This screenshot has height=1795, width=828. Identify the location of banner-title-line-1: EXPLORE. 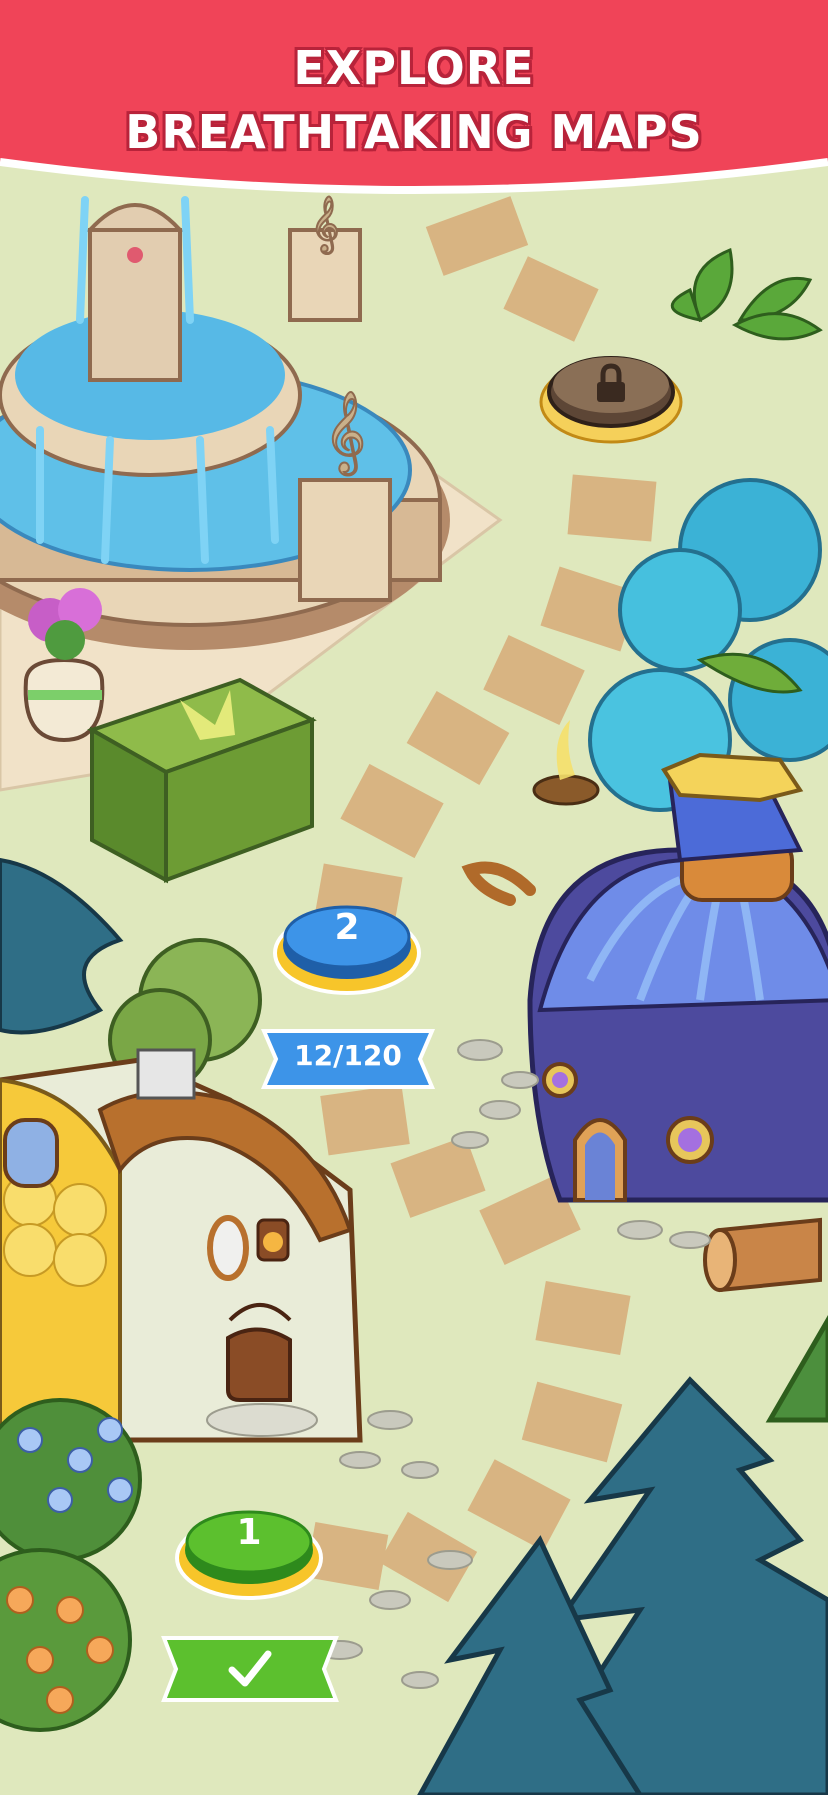
(414, 68).